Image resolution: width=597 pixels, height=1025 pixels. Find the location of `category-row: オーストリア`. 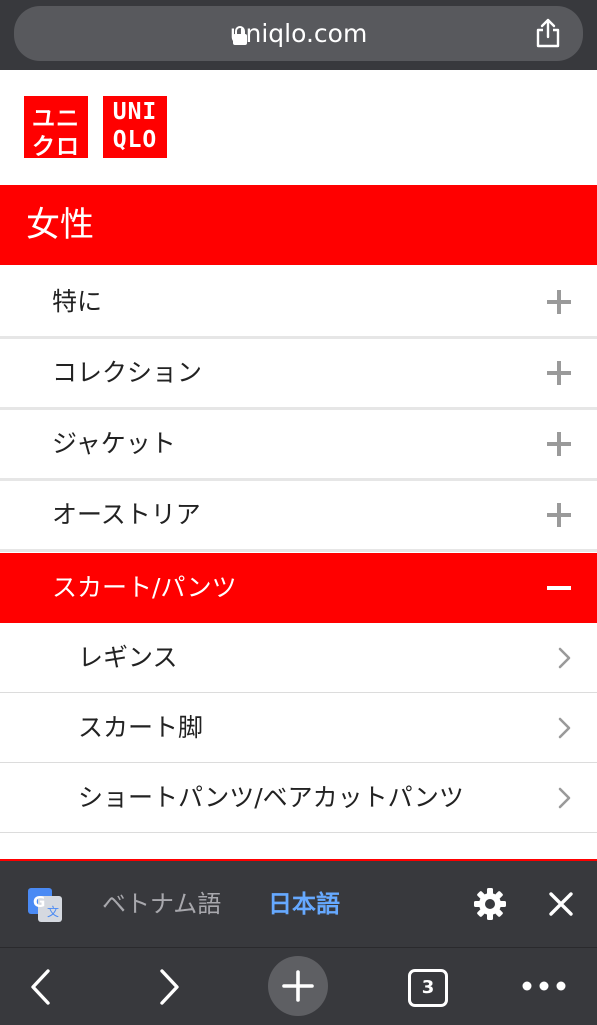

category-row: オーストリア is located at coordinates (298, 516).